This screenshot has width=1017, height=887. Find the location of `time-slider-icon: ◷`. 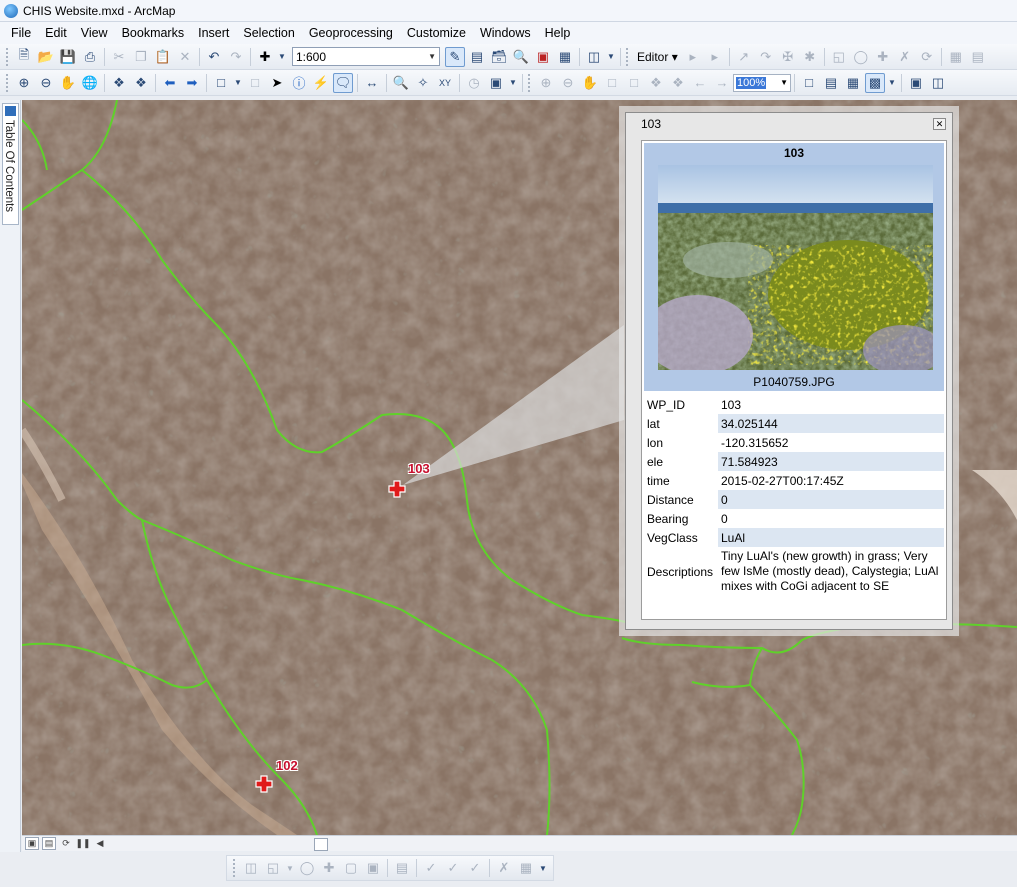

time-slider-icon: ◷ is located at coordinates (474, 83).